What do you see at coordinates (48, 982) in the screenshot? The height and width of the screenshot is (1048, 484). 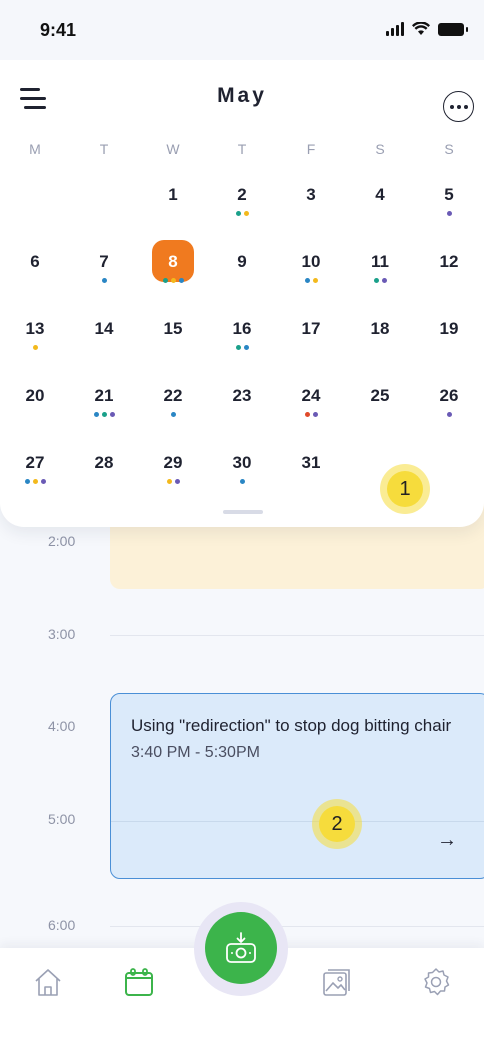 I see `home-icon` at bounding box center [48, 982].